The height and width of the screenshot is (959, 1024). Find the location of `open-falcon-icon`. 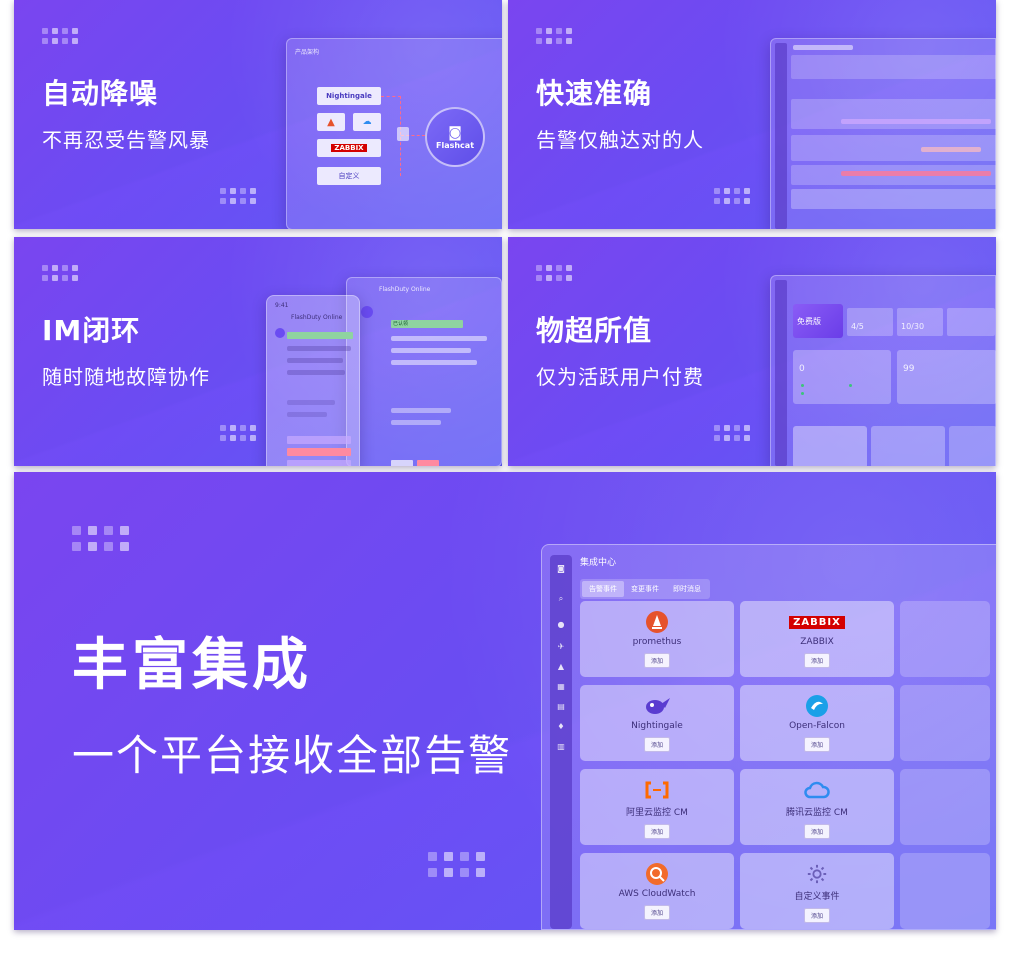

open-falcon-icon is located at coordinates (817, 706).